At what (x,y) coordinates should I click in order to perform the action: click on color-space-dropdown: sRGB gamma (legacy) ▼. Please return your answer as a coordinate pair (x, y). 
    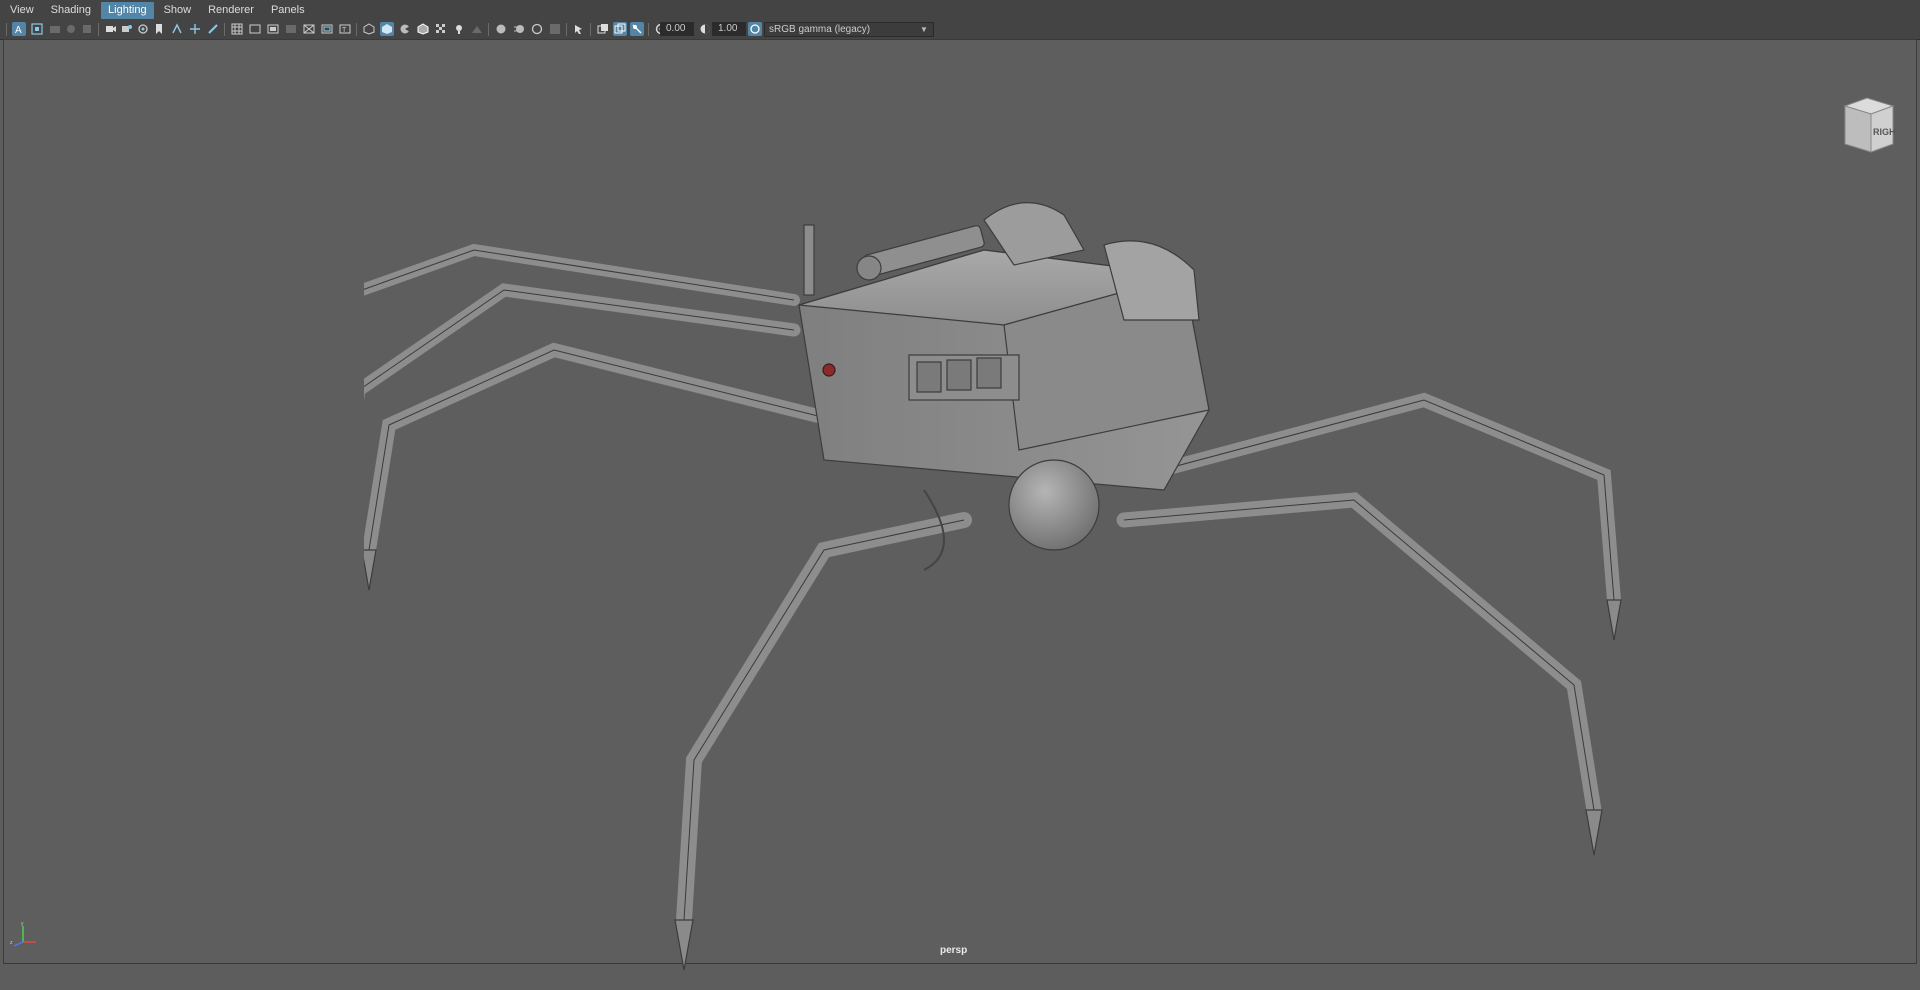
    Looking at the image, I should click on (849, 29).